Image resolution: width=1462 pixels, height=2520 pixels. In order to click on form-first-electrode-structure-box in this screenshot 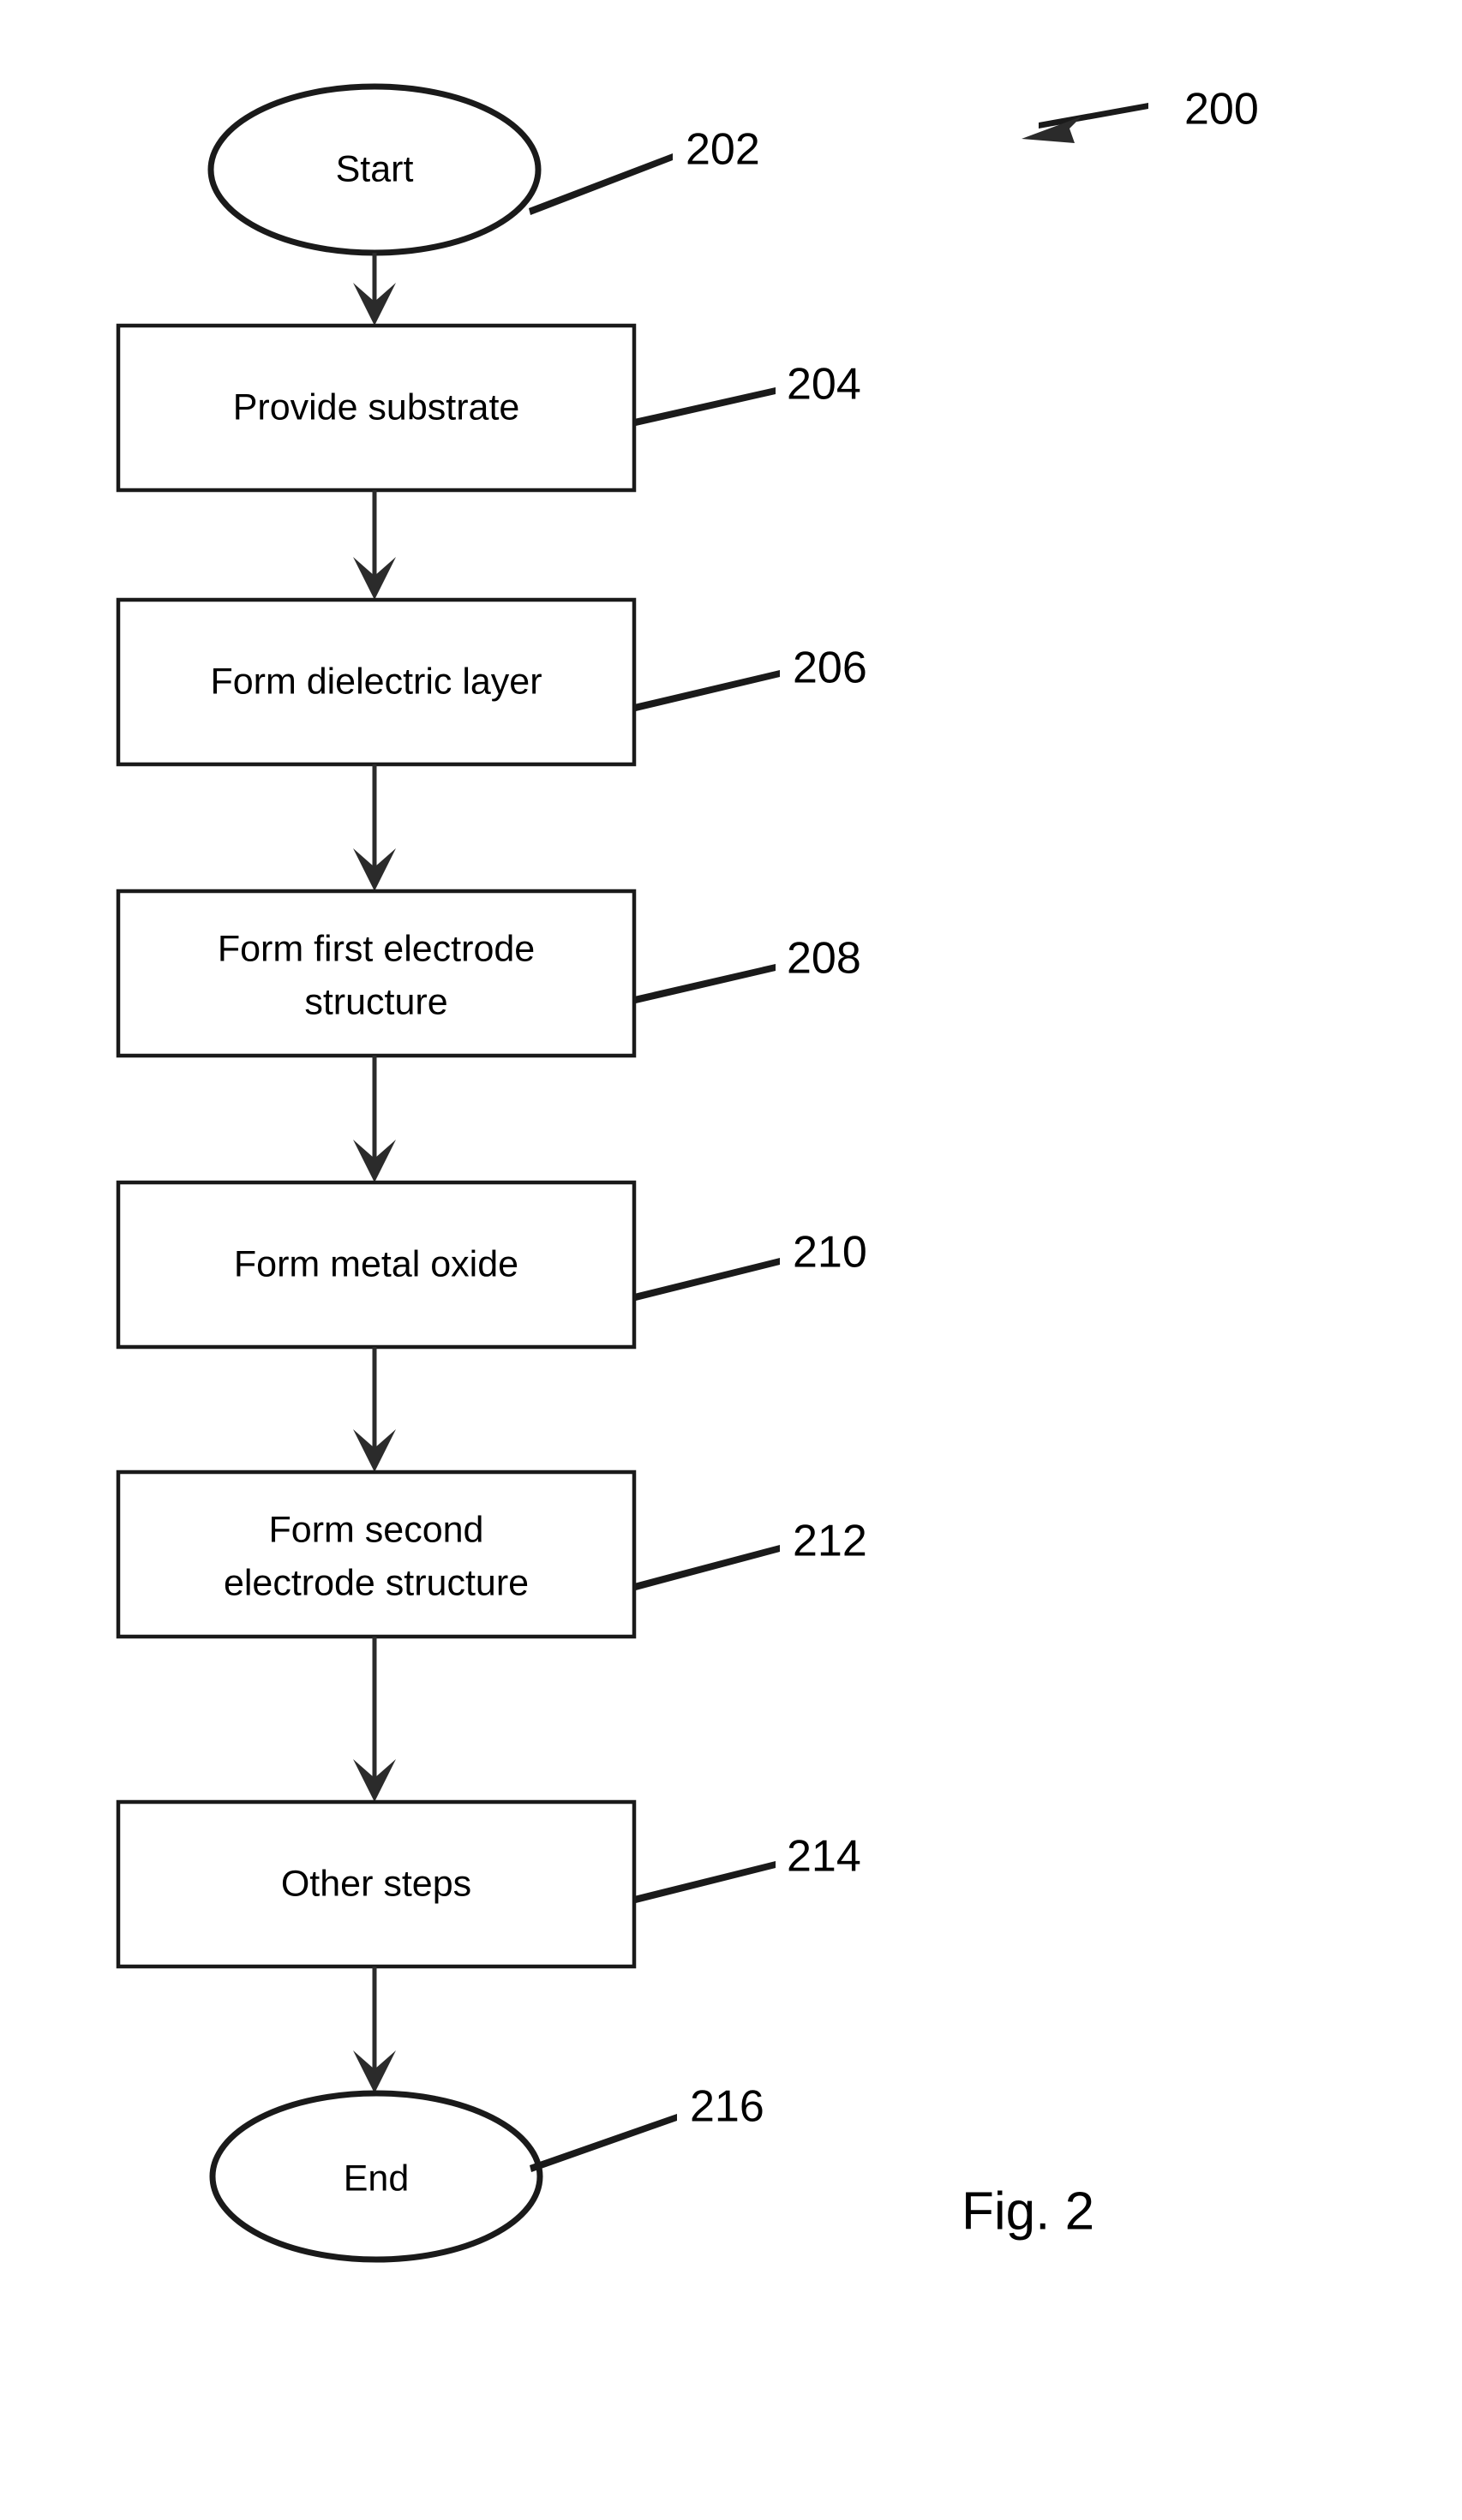, I will do `click(376, 974)`.